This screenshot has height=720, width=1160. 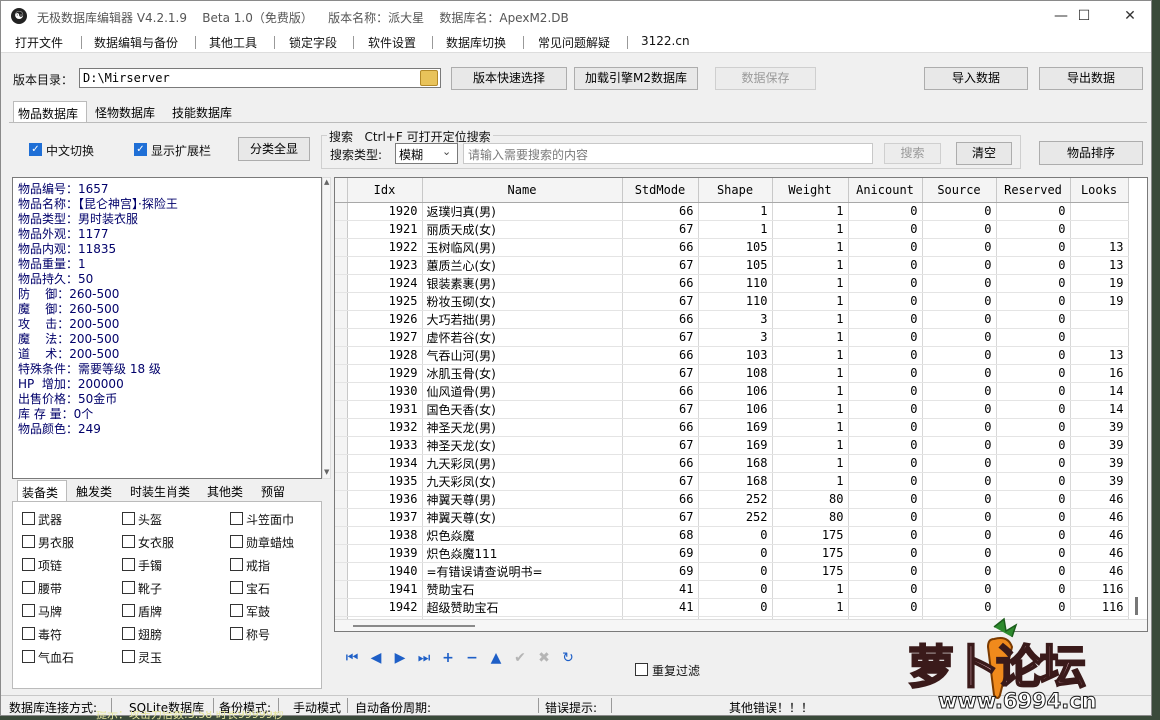 What do you see at coordinates (735, 499) in the screenshot?
I see `table-cell: 252` at bounding box center [735, 499].